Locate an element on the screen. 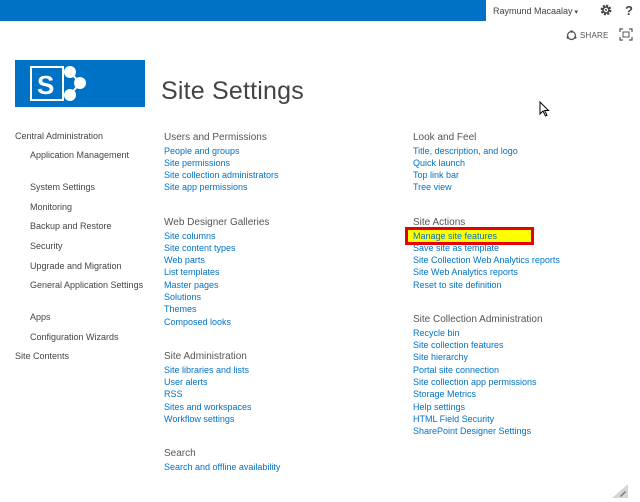 Image resolution: width=640 pixels, height=502 pixels. link-storage-metrics: Storage Metrics is located at coordinates (444, 394).